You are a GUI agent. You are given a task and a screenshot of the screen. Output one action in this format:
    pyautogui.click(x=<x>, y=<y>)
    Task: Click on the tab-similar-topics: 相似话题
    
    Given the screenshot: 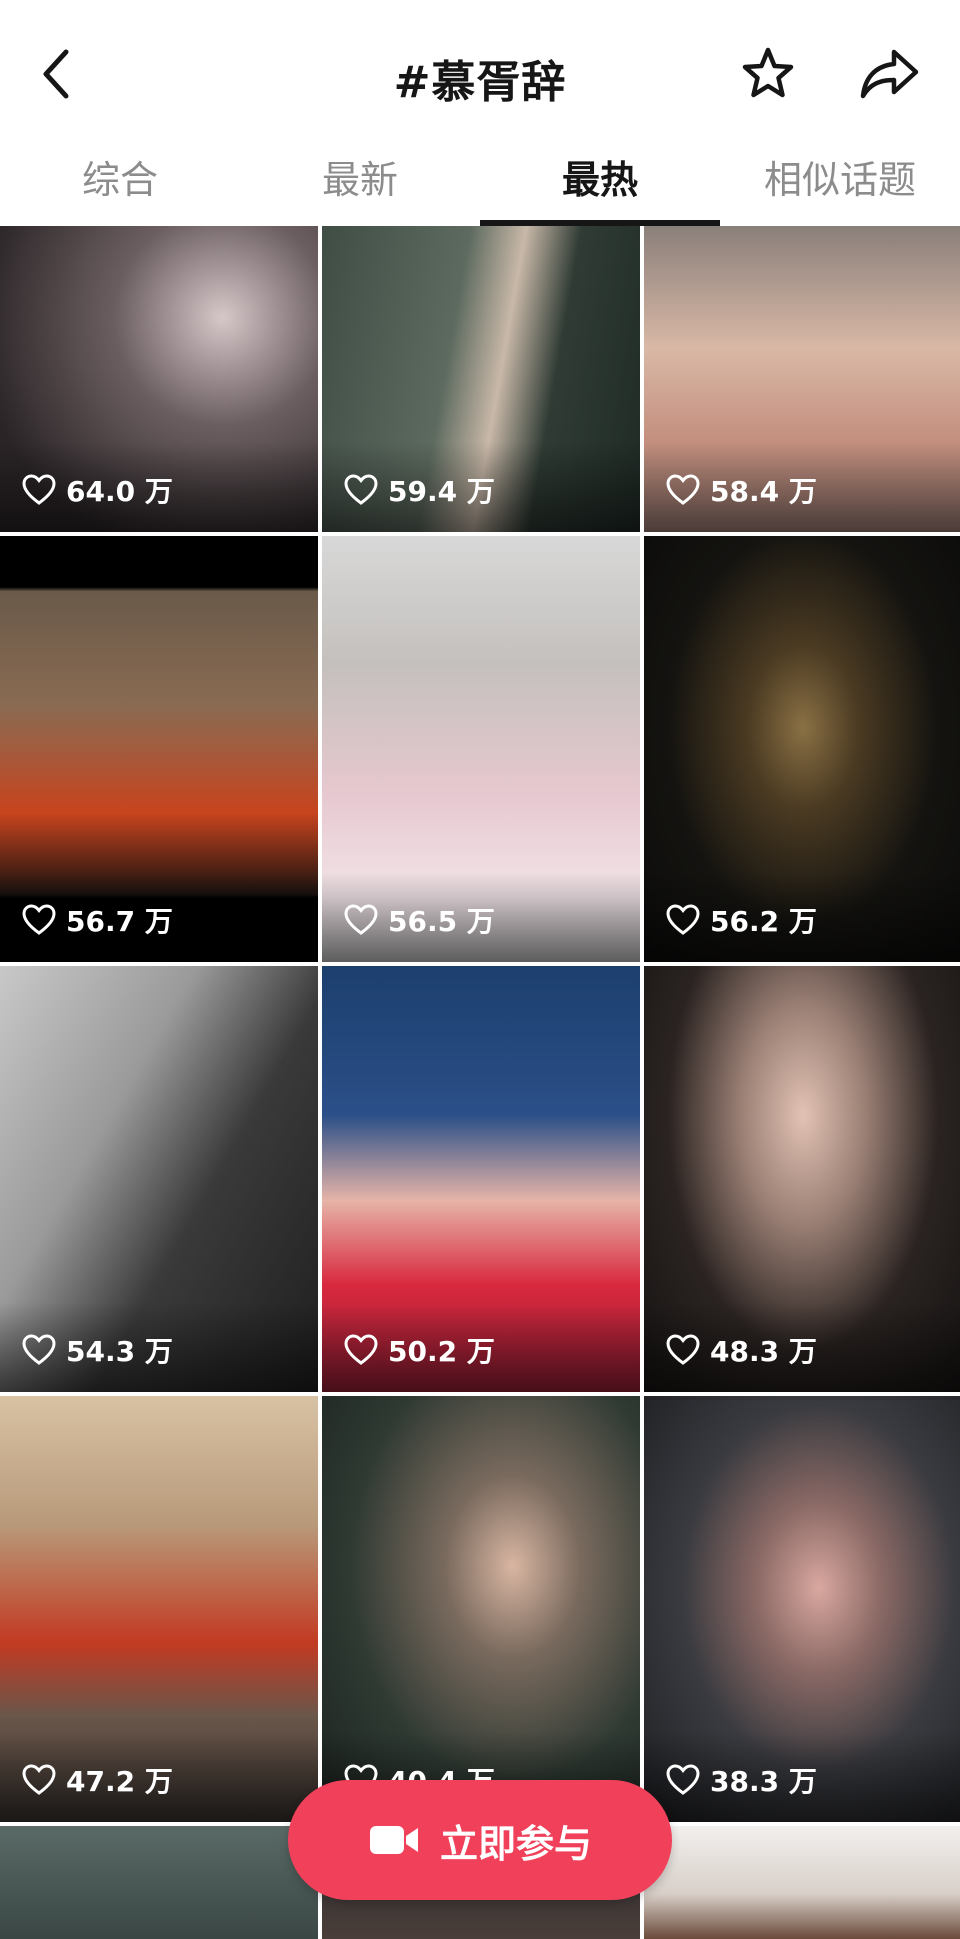 What is the action you would take?
    pyautogui.click(x=840, y=188)
    